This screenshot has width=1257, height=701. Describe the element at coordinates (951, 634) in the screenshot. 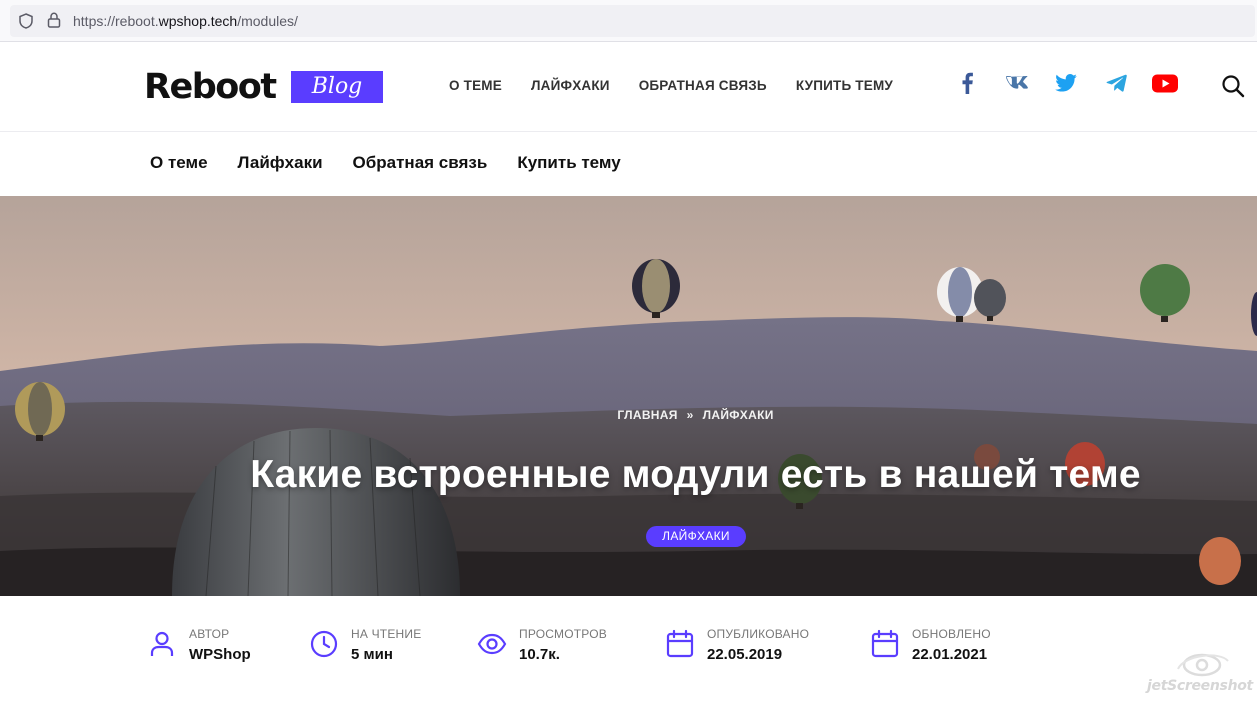

I see `meta-label: ОБНОВЛЕНО` at that location.